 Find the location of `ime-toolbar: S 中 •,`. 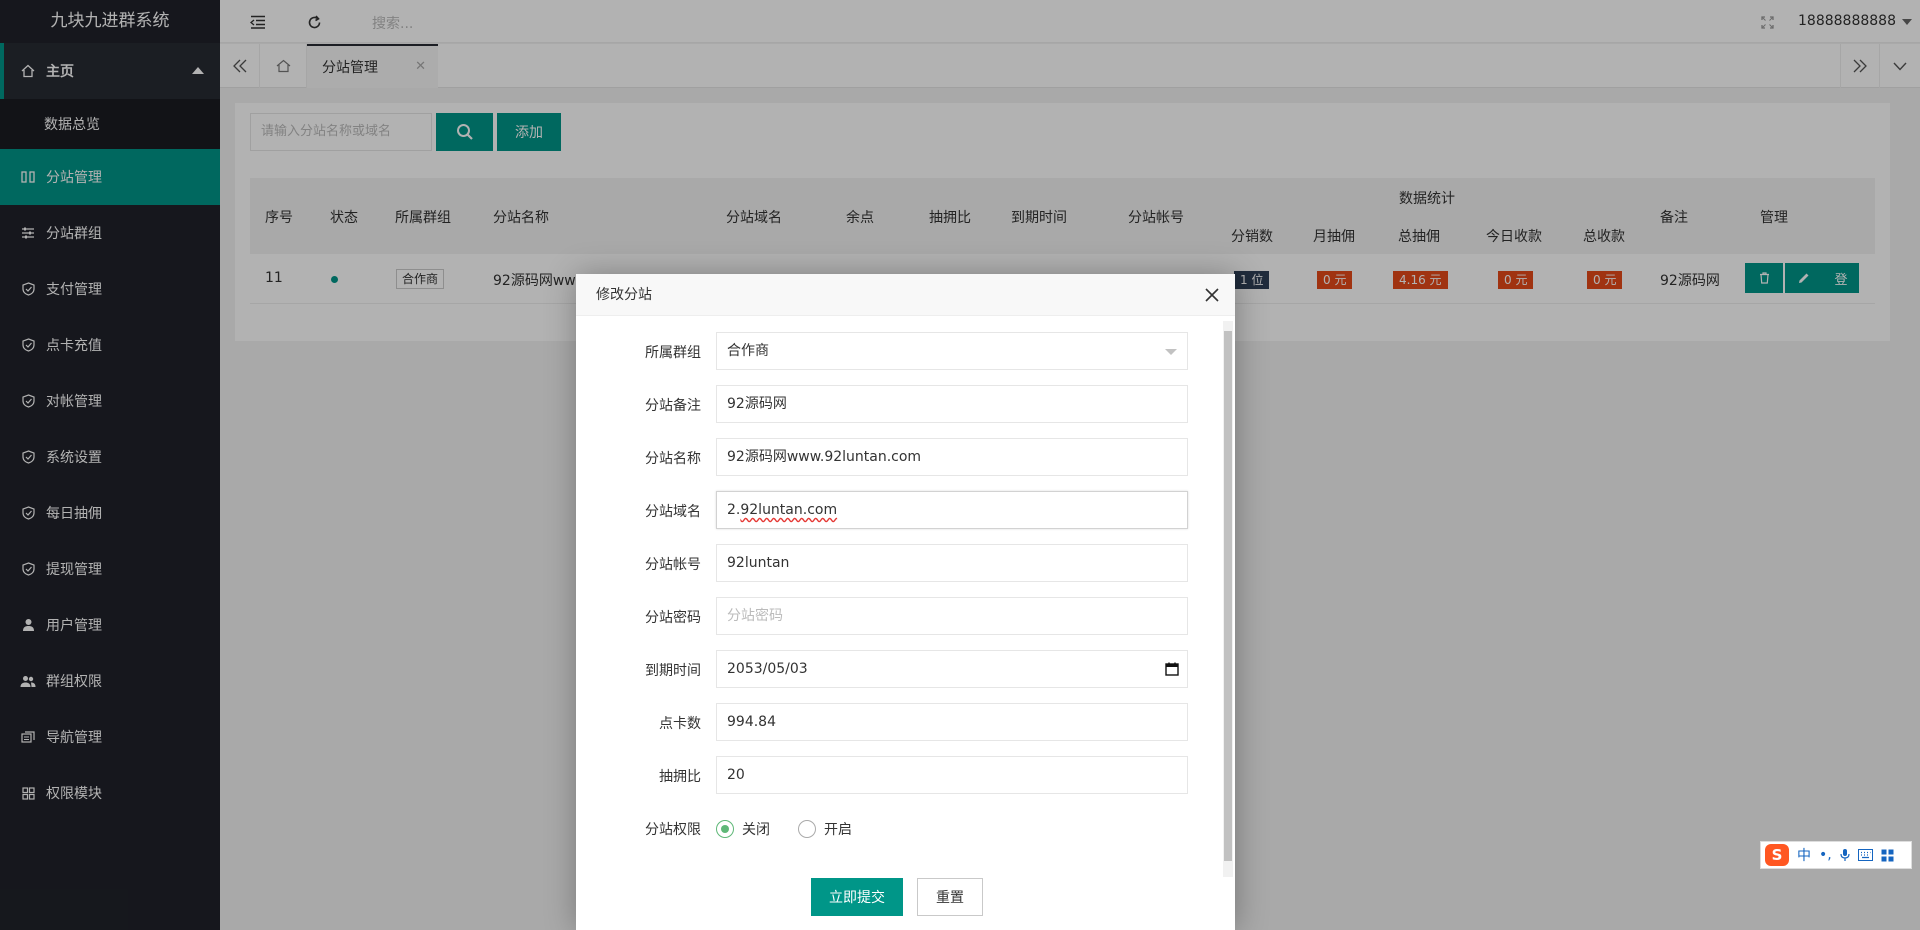

ime-toolbar: S 中 •, is located at coordinates (1836, 855).